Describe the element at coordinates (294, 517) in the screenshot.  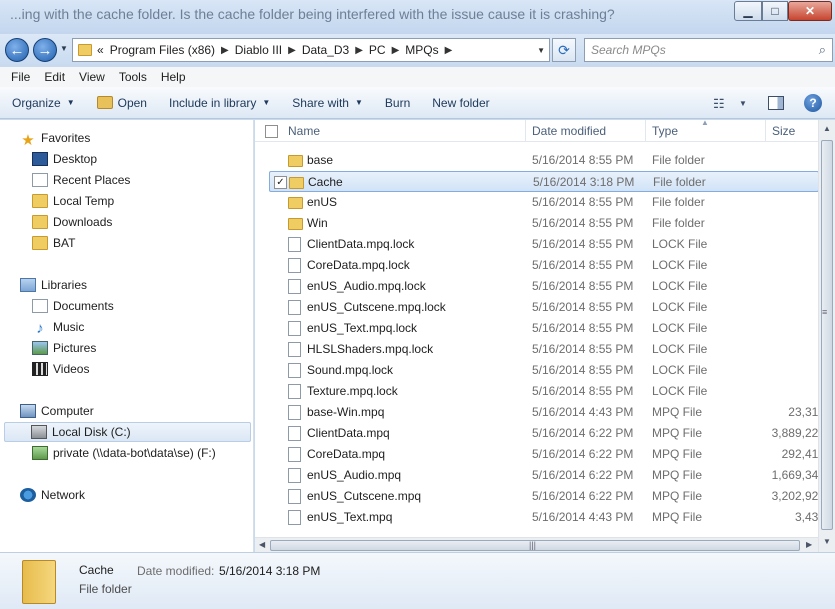
I see `file-icon` at that location.